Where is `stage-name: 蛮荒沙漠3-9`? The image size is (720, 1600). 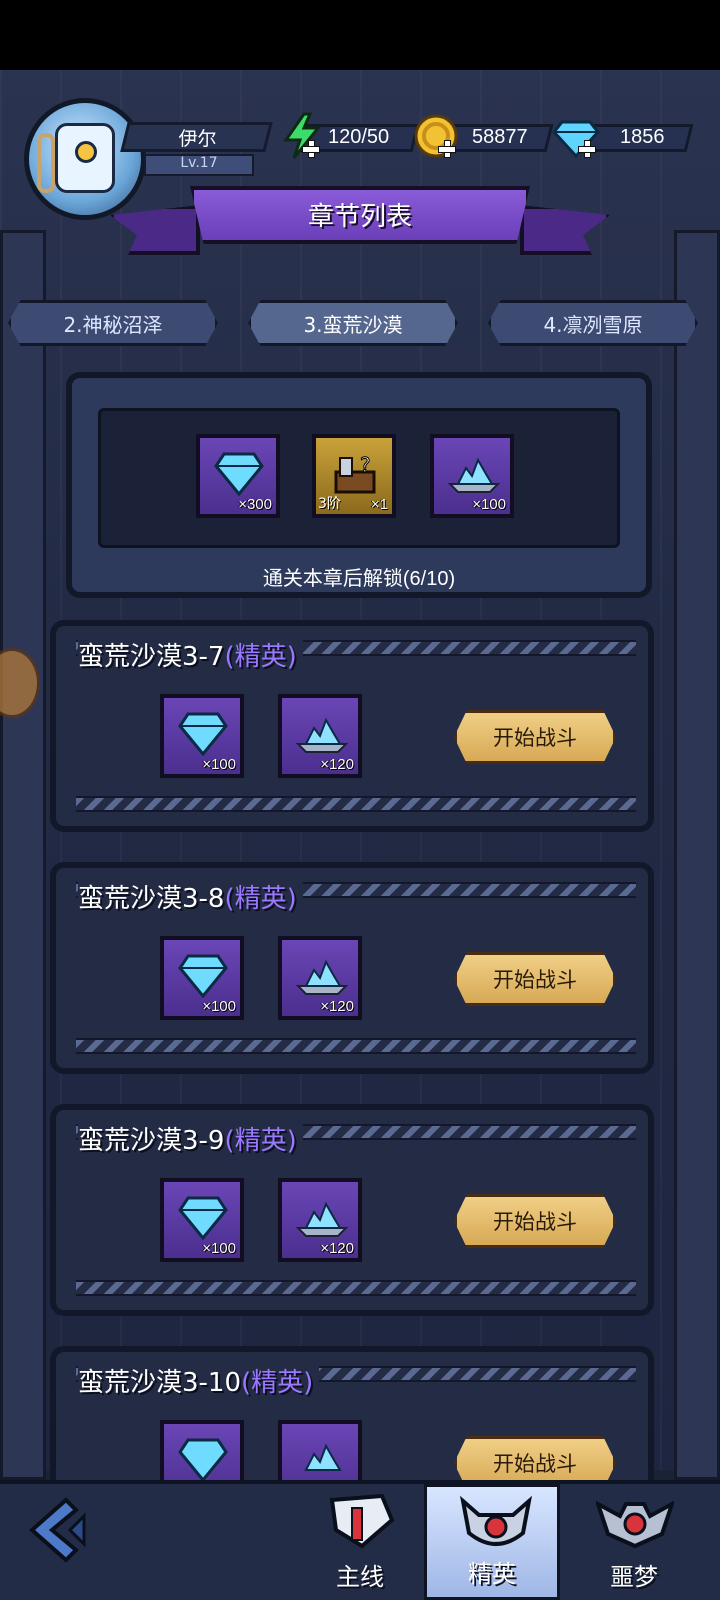 stage-name: 蛮荒沙漠3-9 is located at coordinates (151, 1141).